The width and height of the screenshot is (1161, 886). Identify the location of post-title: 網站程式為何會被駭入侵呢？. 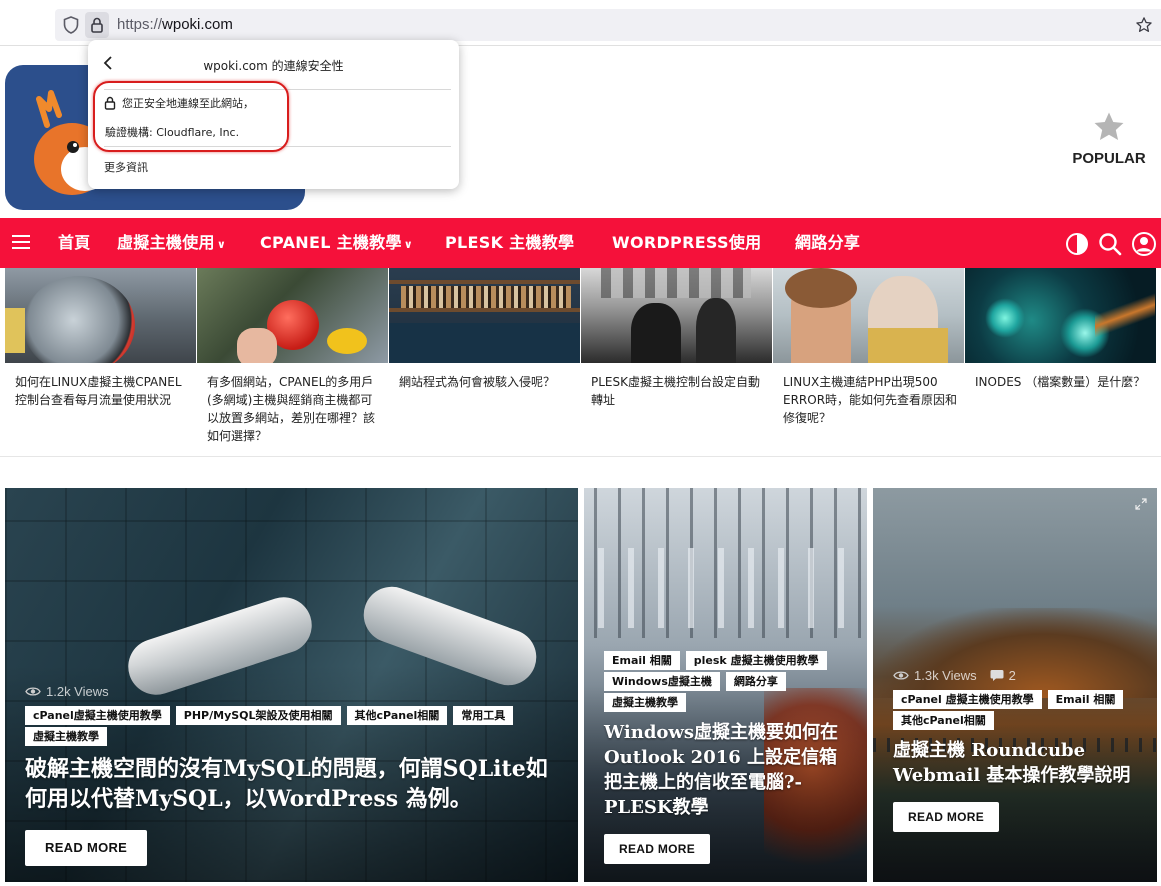
(486, 382).